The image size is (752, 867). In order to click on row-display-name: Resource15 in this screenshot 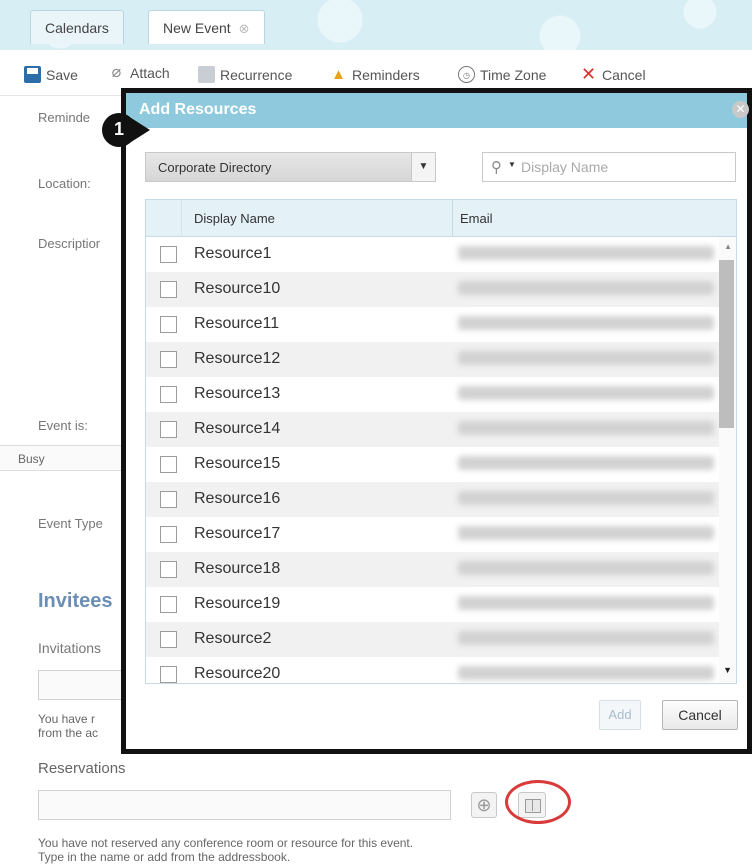, I will do `click(237, 463)`.